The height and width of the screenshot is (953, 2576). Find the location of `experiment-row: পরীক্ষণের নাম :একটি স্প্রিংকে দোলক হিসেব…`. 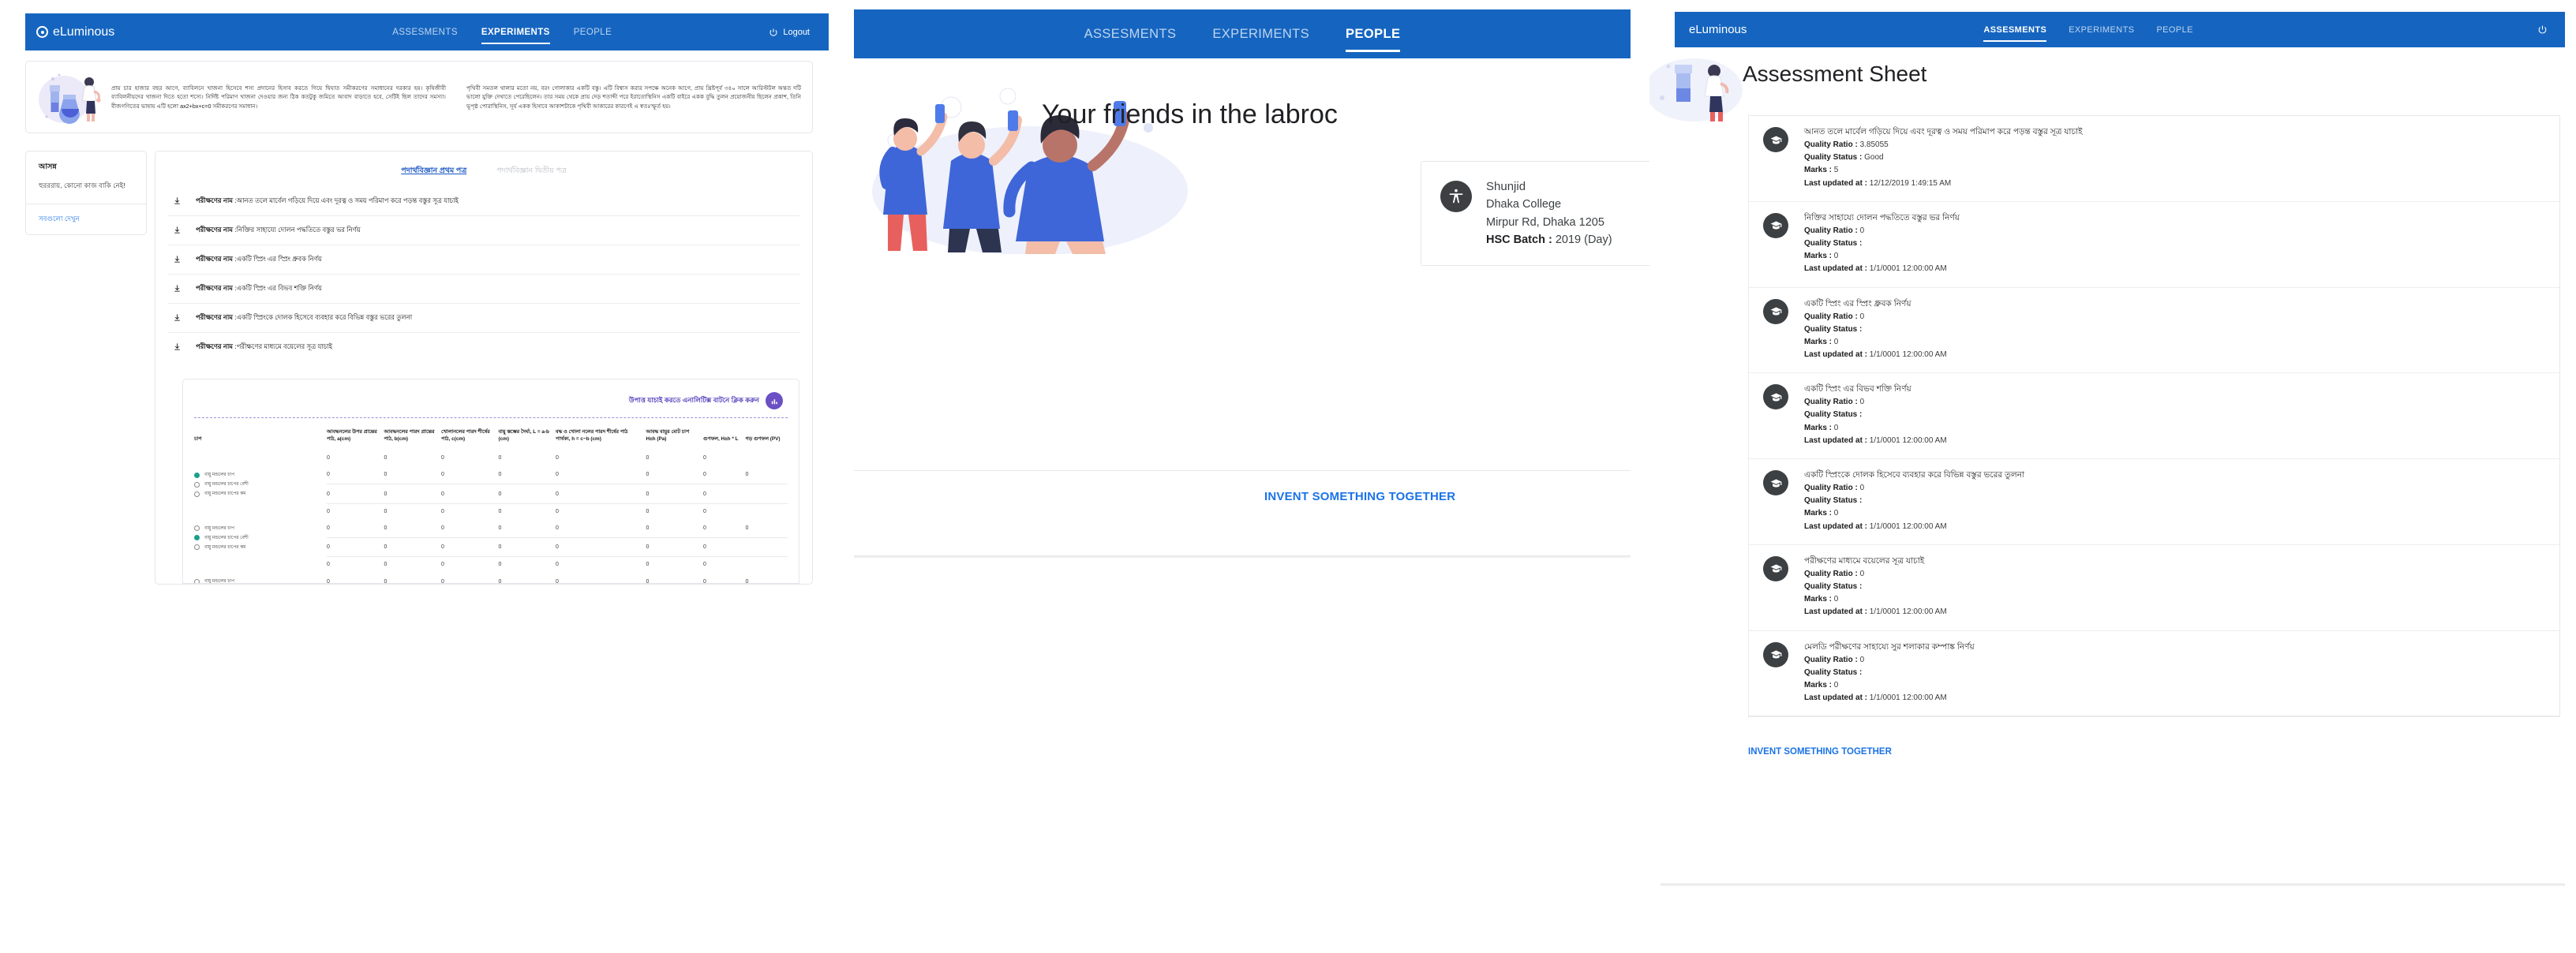

experiment-row: পরীক্ষণের নাম :একটি স্প্রিংকে দোলক হিসেব… is located at coordinates (483, 318).